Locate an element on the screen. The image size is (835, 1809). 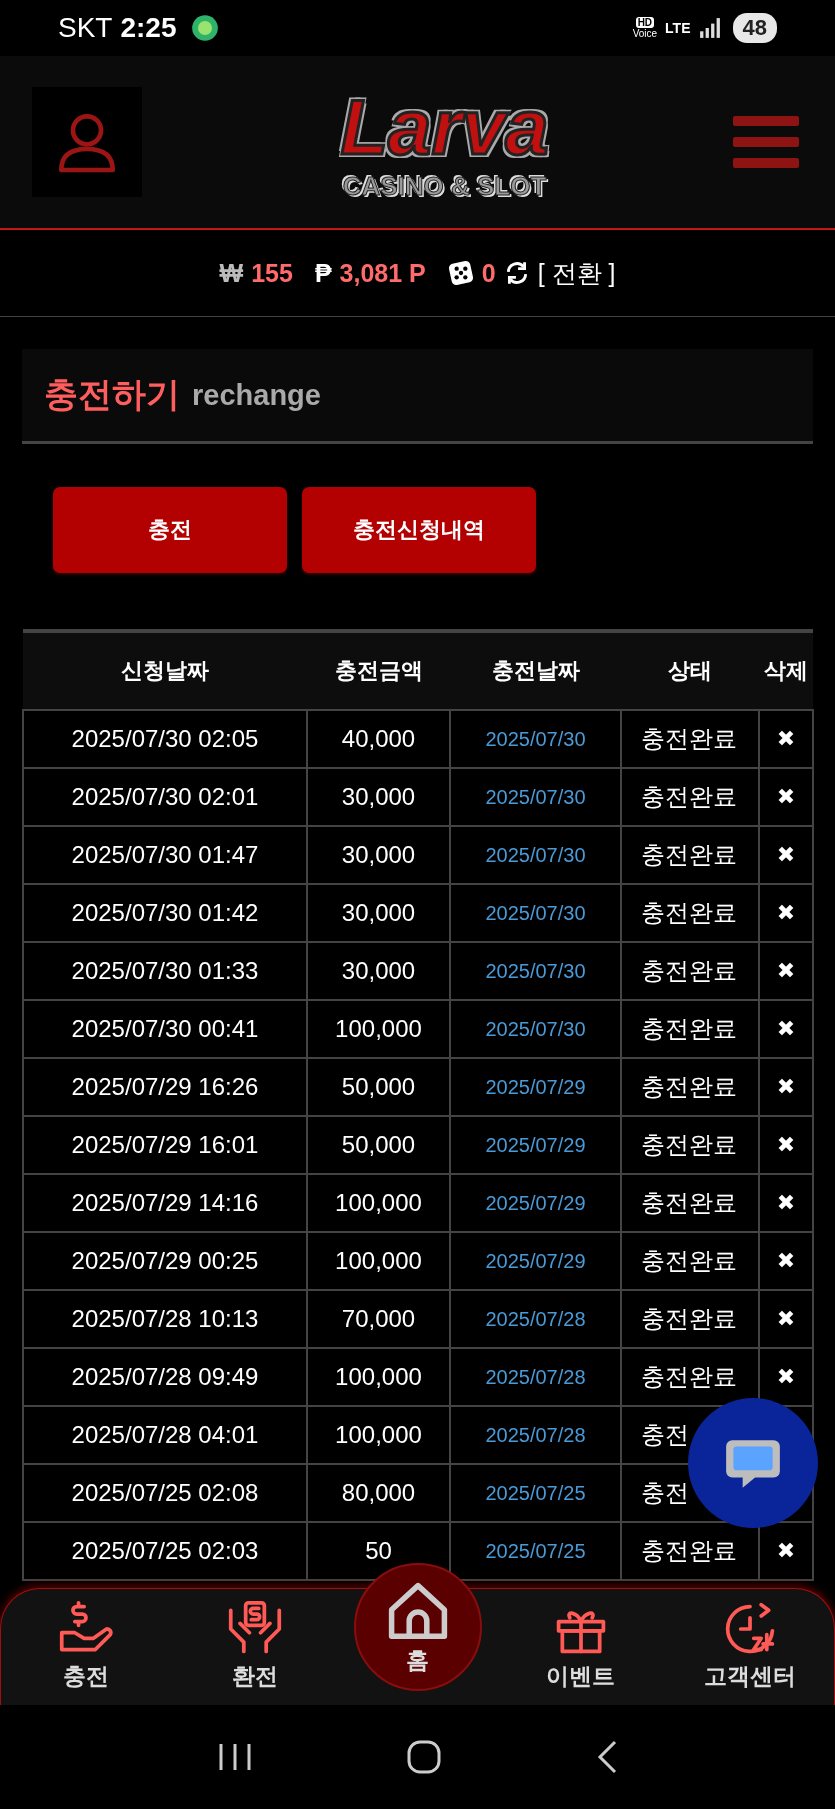
table-cell: 2025/07/29 16:01 is located at coordinates (165, 1145).